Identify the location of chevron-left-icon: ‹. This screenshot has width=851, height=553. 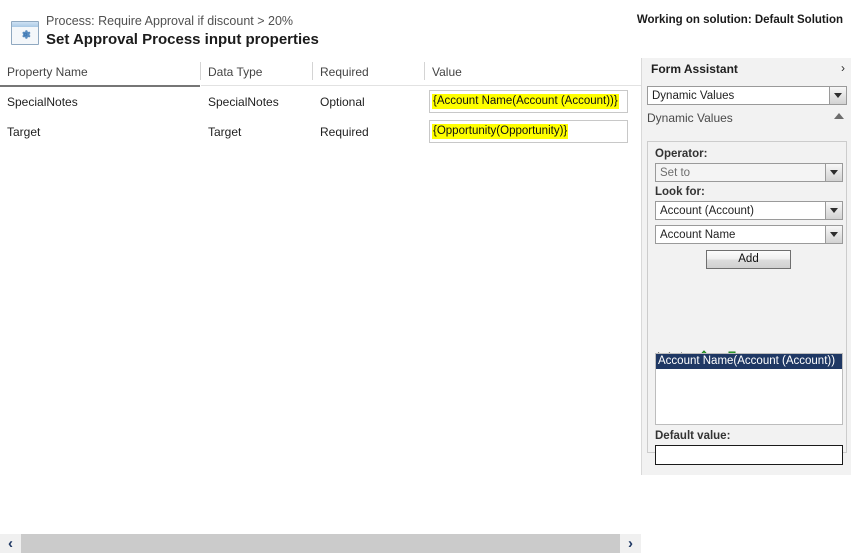
(10, 543).